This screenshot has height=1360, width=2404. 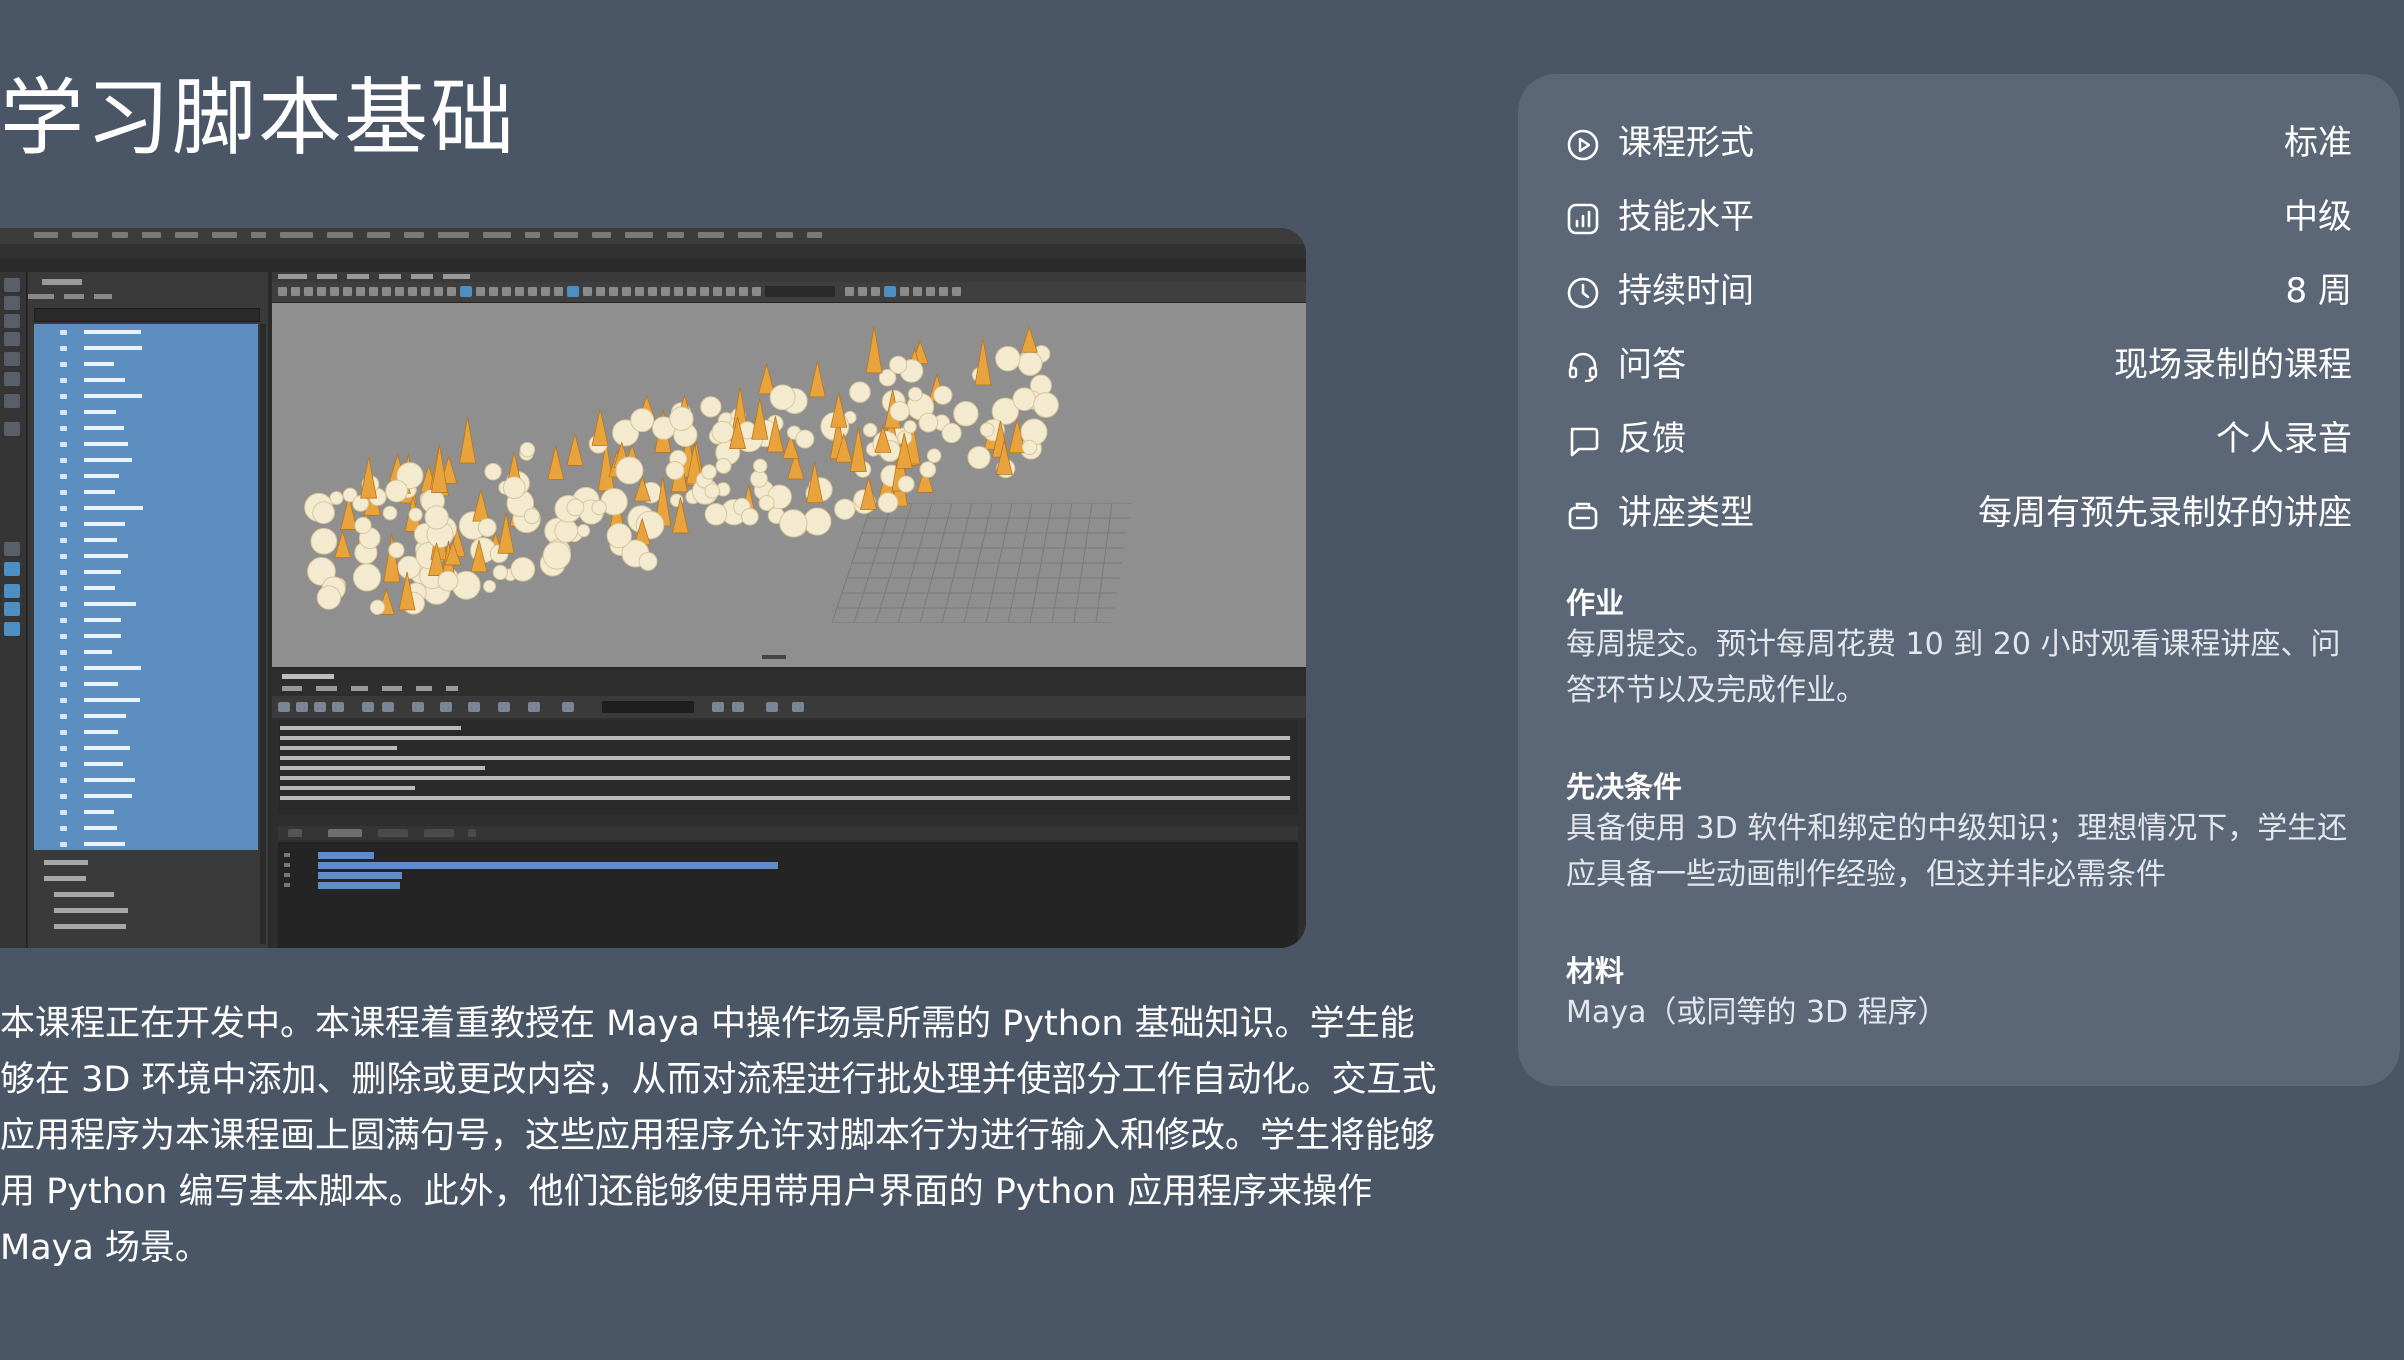 What do you see at coordinates (681, 470) in the screenshot?
I see `tree-scene` at bounding box center [681, 470].